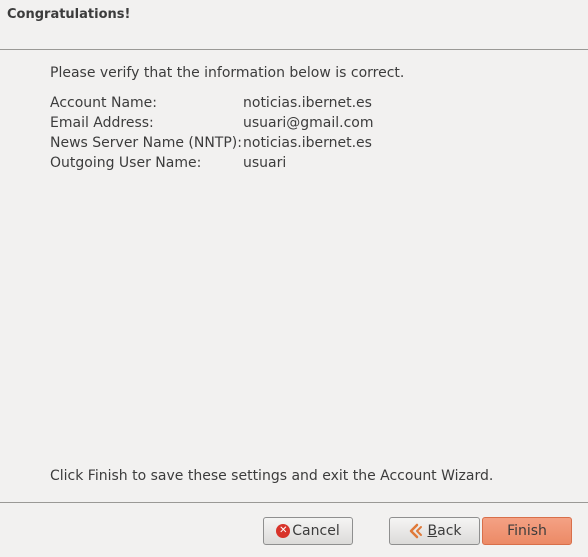 The image size is (588, 557). Describe the element at coordinates (212, 123) in the screenshot. I see `info-row-email-address: Email Address: usuari@gmail.com` at that location.